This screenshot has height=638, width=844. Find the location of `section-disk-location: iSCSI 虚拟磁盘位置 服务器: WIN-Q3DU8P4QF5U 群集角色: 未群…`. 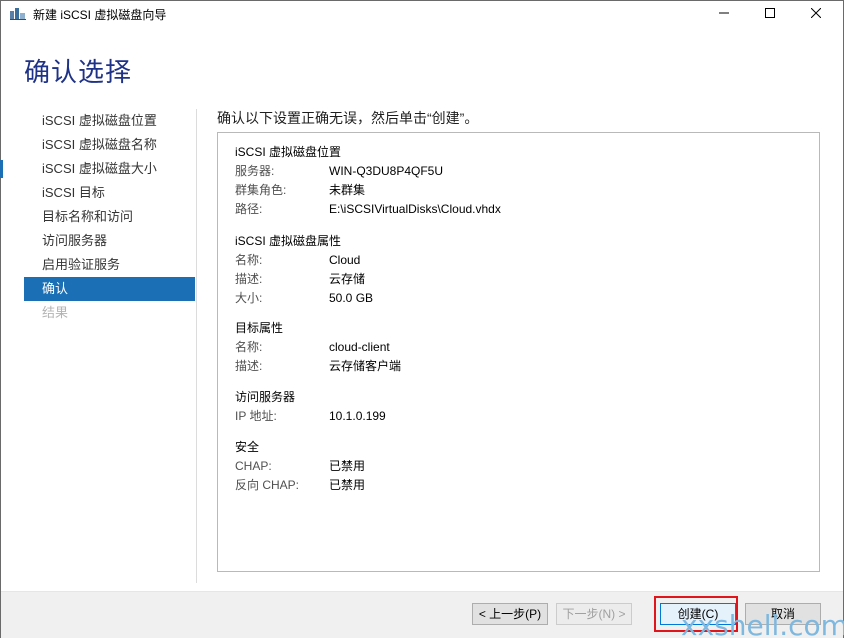

section-disk-location: iSCSI 虚拟磁盘位置 服务器: WIN-Q3DU8P4QF5U 群集角色: 未群… is located at coordinates (368, 181).